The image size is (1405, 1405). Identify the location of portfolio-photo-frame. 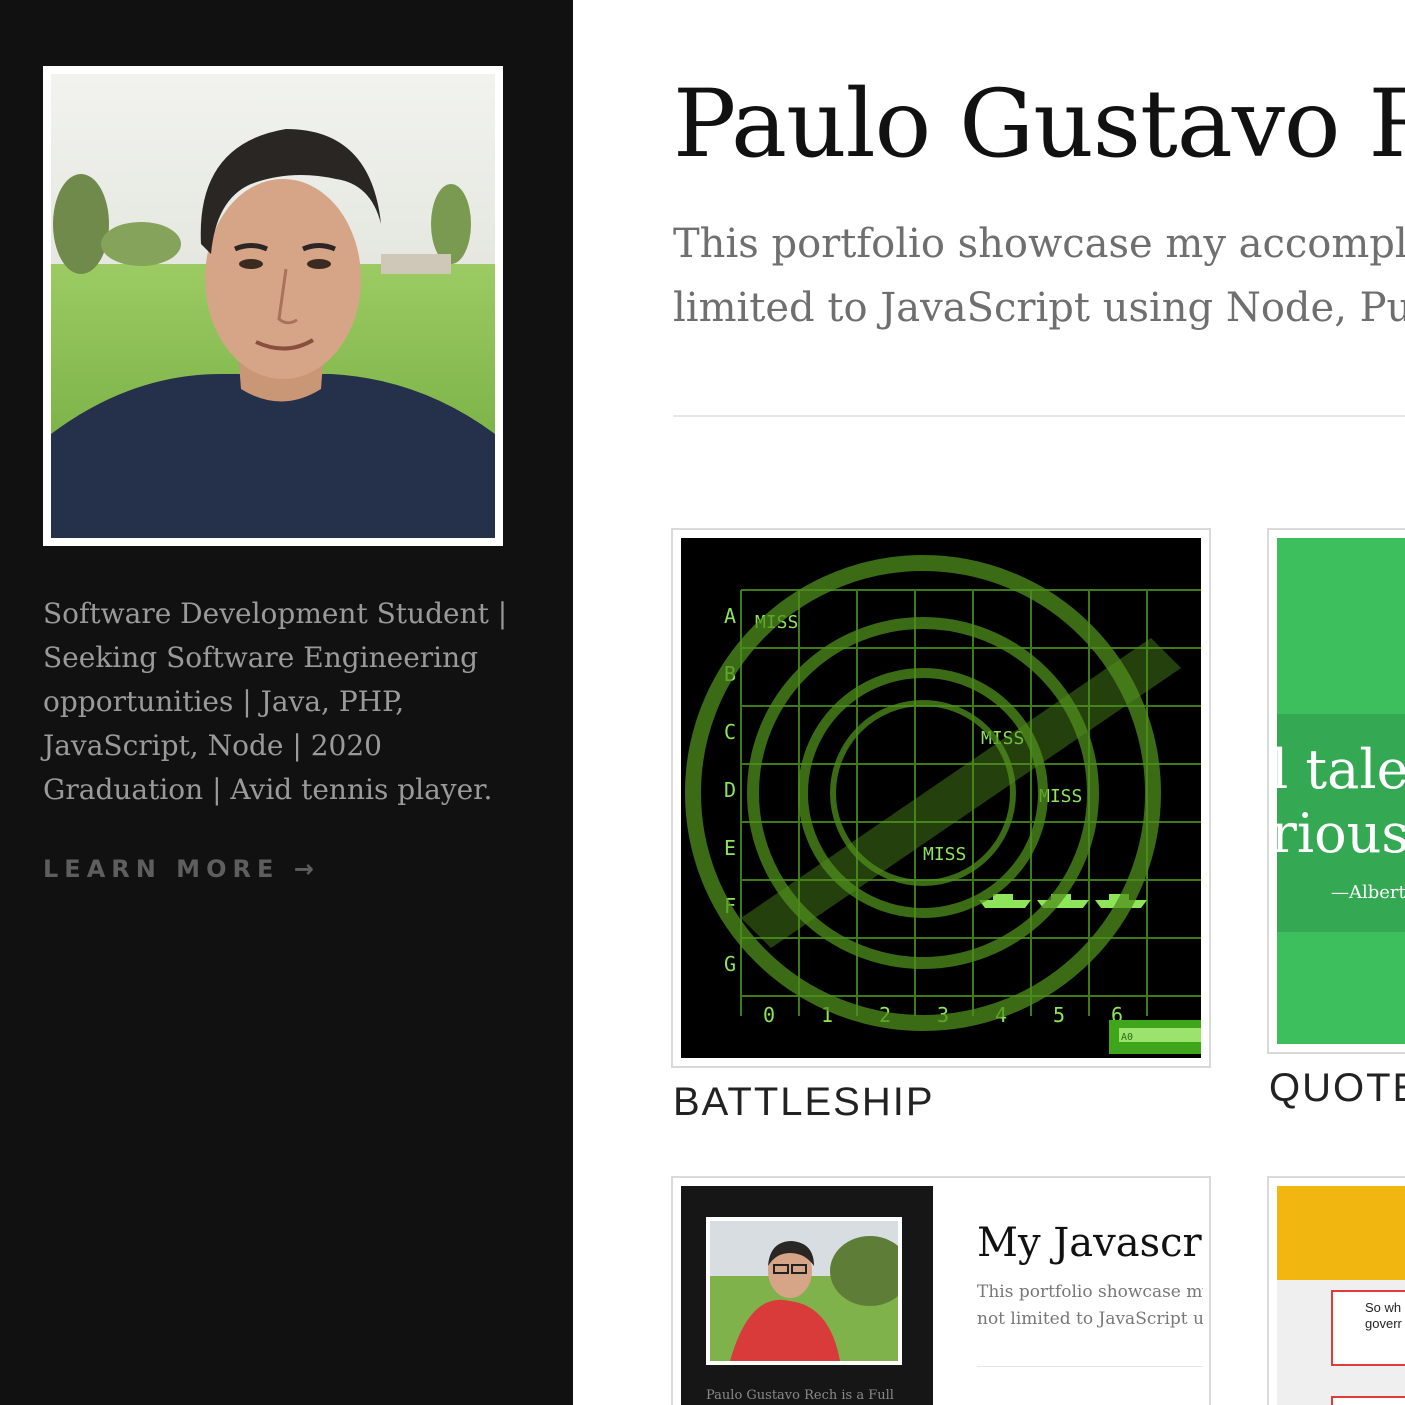
(804, 1291).